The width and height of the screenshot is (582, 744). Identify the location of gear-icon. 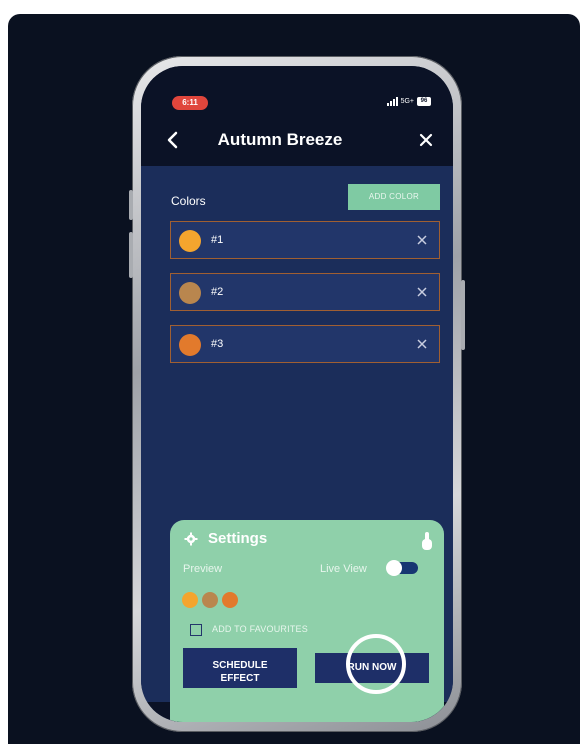
(191, 539).